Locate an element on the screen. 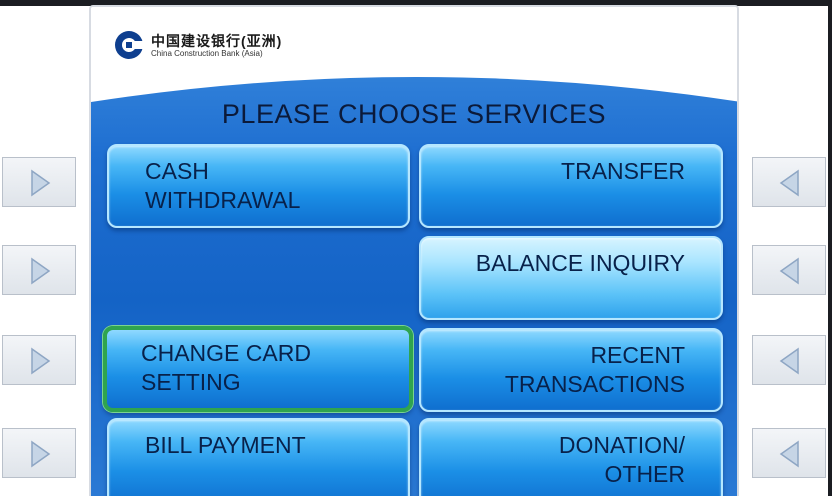 This screenshot has height=496, width=832. cash-withdrawal-label-line1: CASH is located at coordinates (177, 171).